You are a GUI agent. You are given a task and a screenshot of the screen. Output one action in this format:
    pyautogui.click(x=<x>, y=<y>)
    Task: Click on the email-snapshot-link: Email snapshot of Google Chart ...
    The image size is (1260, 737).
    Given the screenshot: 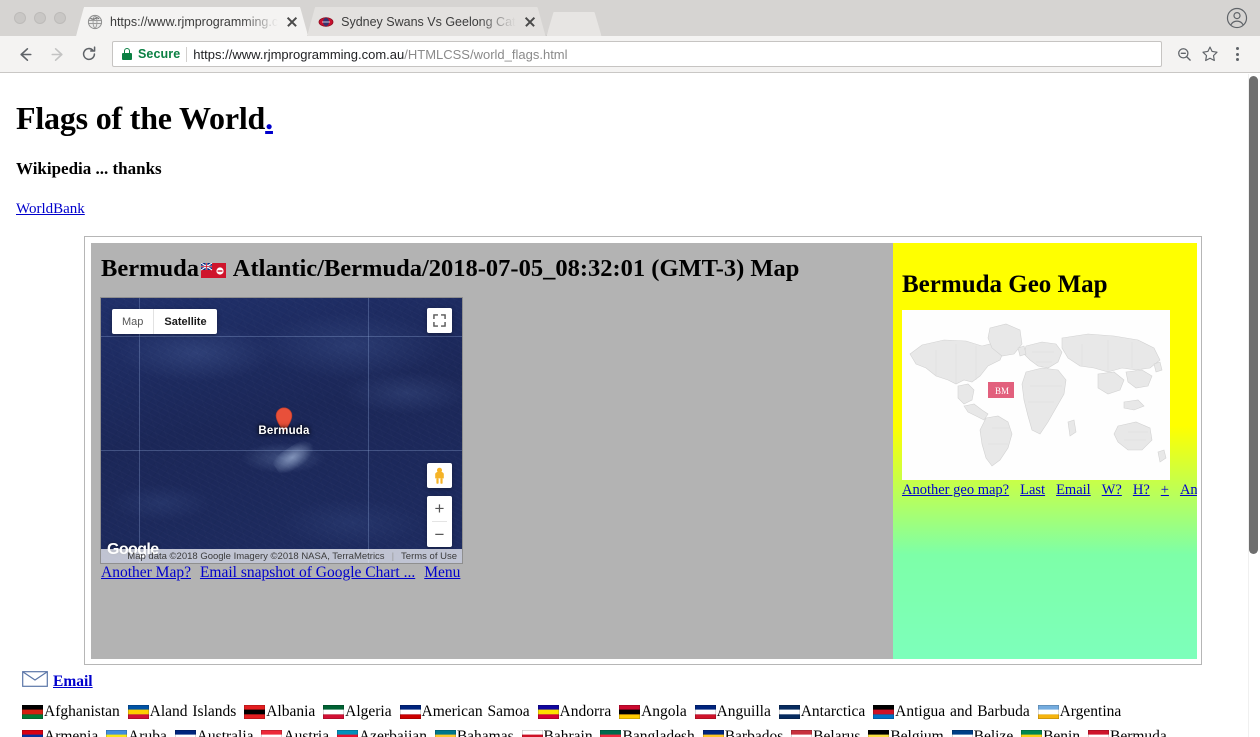 What is the action you would take?
    pyautogui.click(x=307, y=572)
    